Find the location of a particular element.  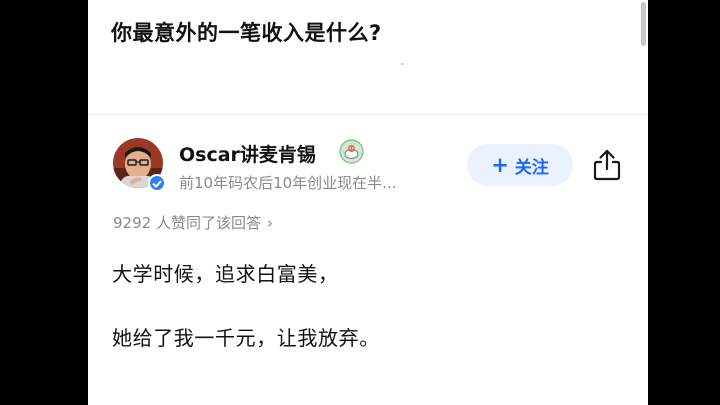

follow-label: 关注 is located at coordinates (531, 167).